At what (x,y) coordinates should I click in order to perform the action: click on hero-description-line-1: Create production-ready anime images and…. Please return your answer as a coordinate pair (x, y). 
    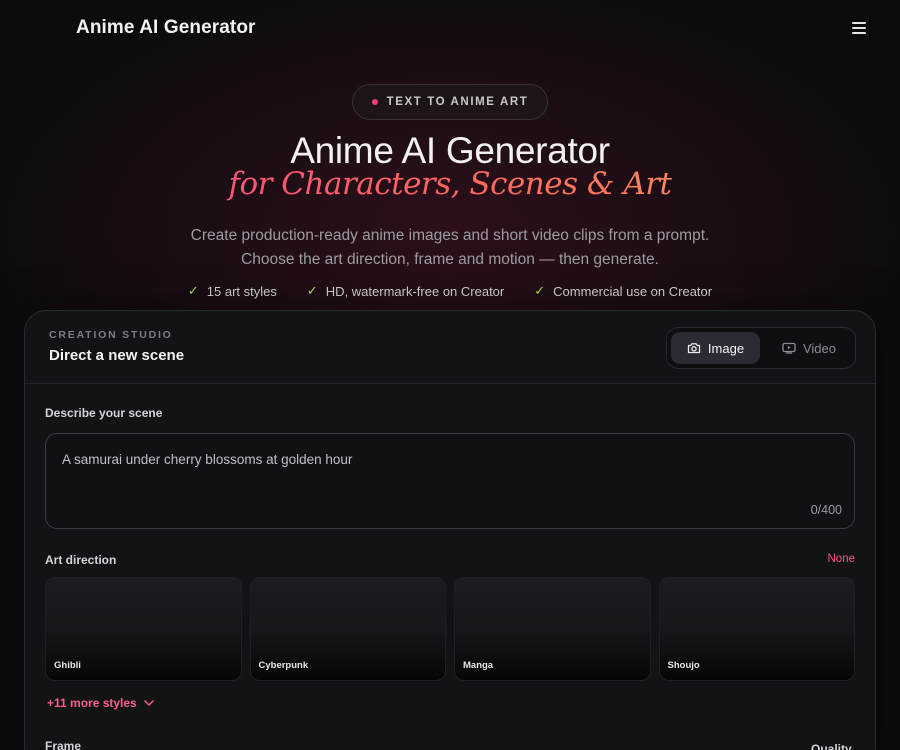
    Looking at the image, I should click on (450, 235).